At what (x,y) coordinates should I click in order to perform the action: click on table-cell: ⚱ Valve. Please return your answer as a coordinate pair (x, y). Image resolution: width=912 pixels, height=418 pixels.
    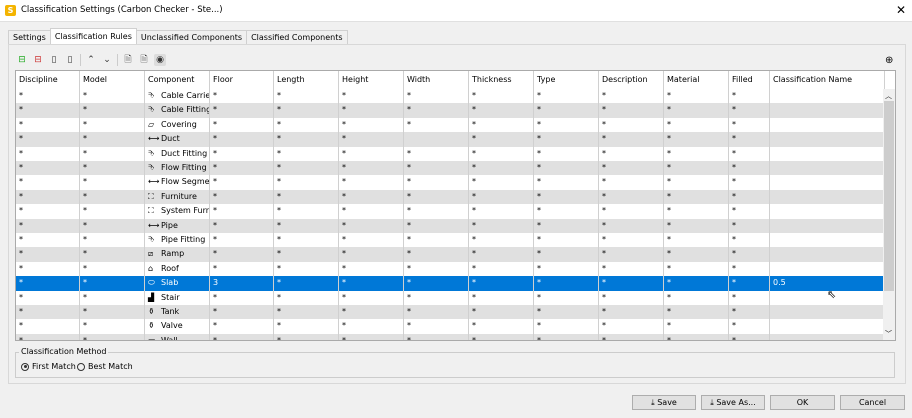
    Looking at the image, I should click on (177, 326).